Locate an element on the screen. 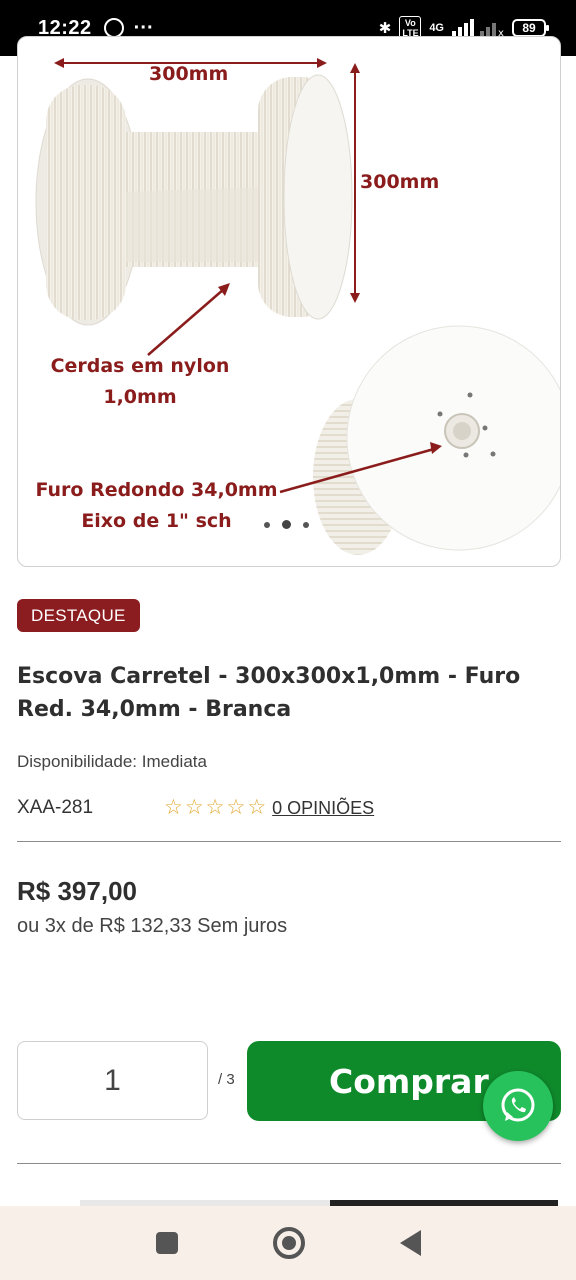 The image size is (576, 1280). quantity-input: 1 is located at coordinates (112, 1080).